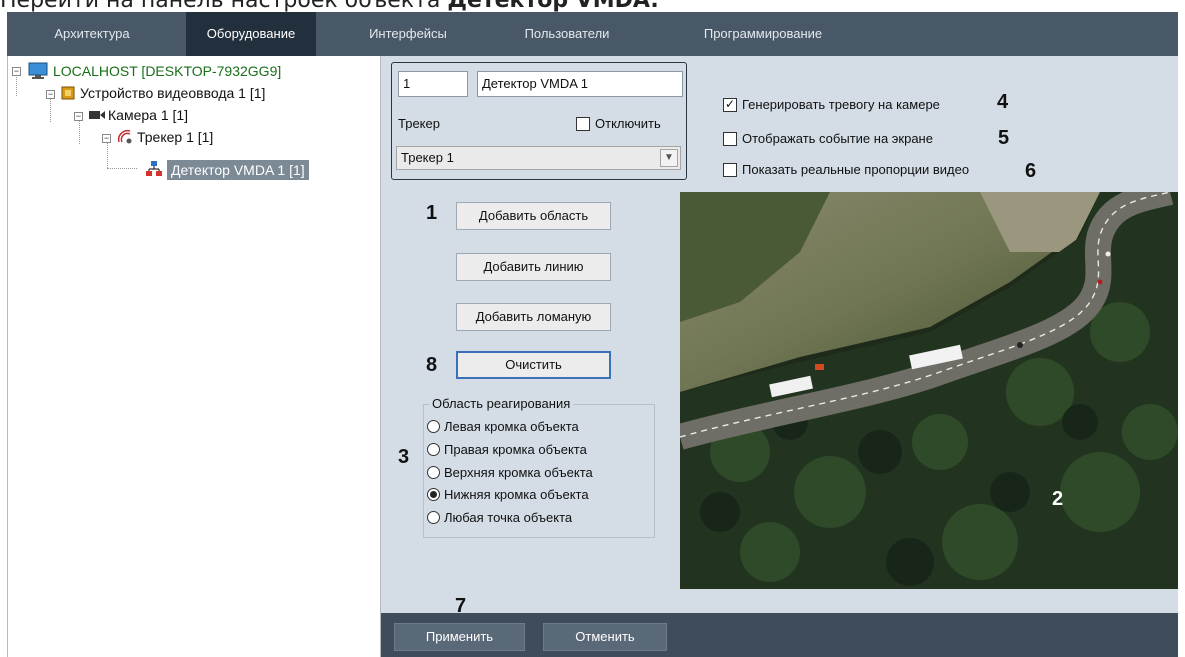  Describe the element at coordinates (97, 115) in the screenshot. I see `camera-icon` at that location.